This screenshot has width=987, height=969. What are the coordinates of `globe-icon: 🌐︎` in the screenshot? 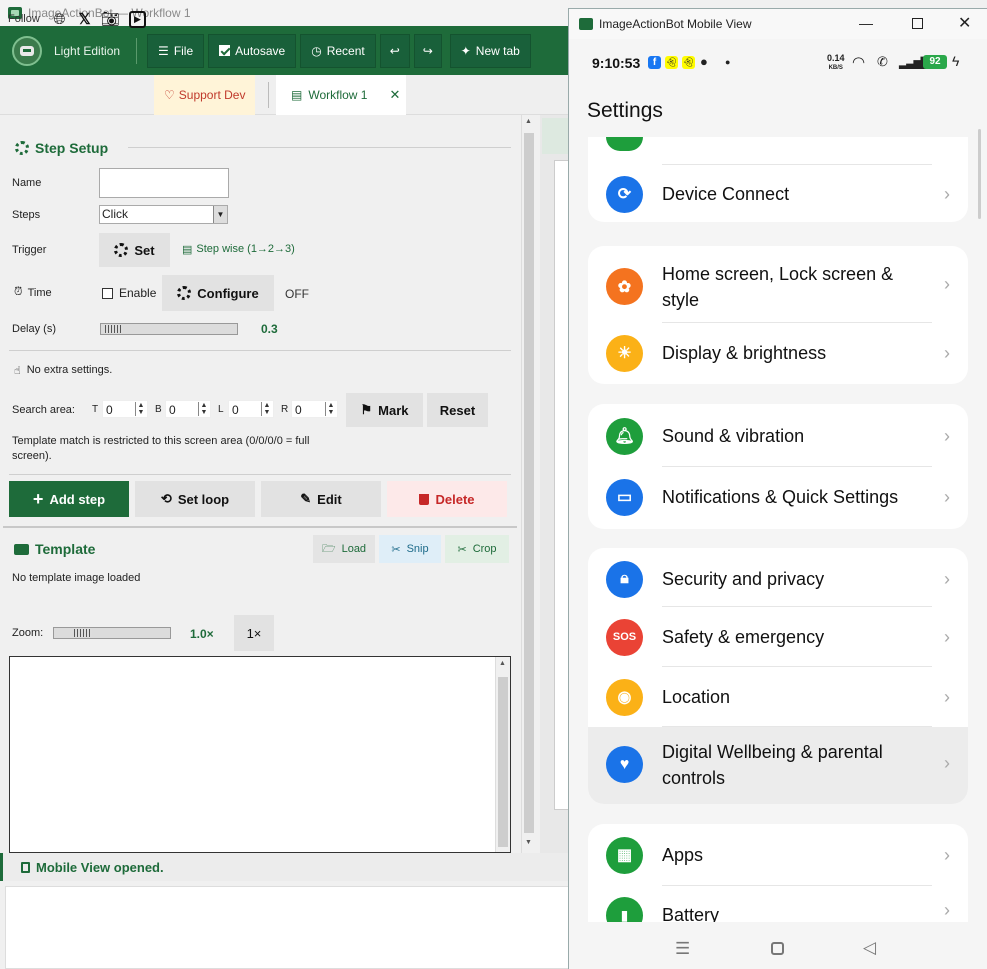 It's located at (59, 19).